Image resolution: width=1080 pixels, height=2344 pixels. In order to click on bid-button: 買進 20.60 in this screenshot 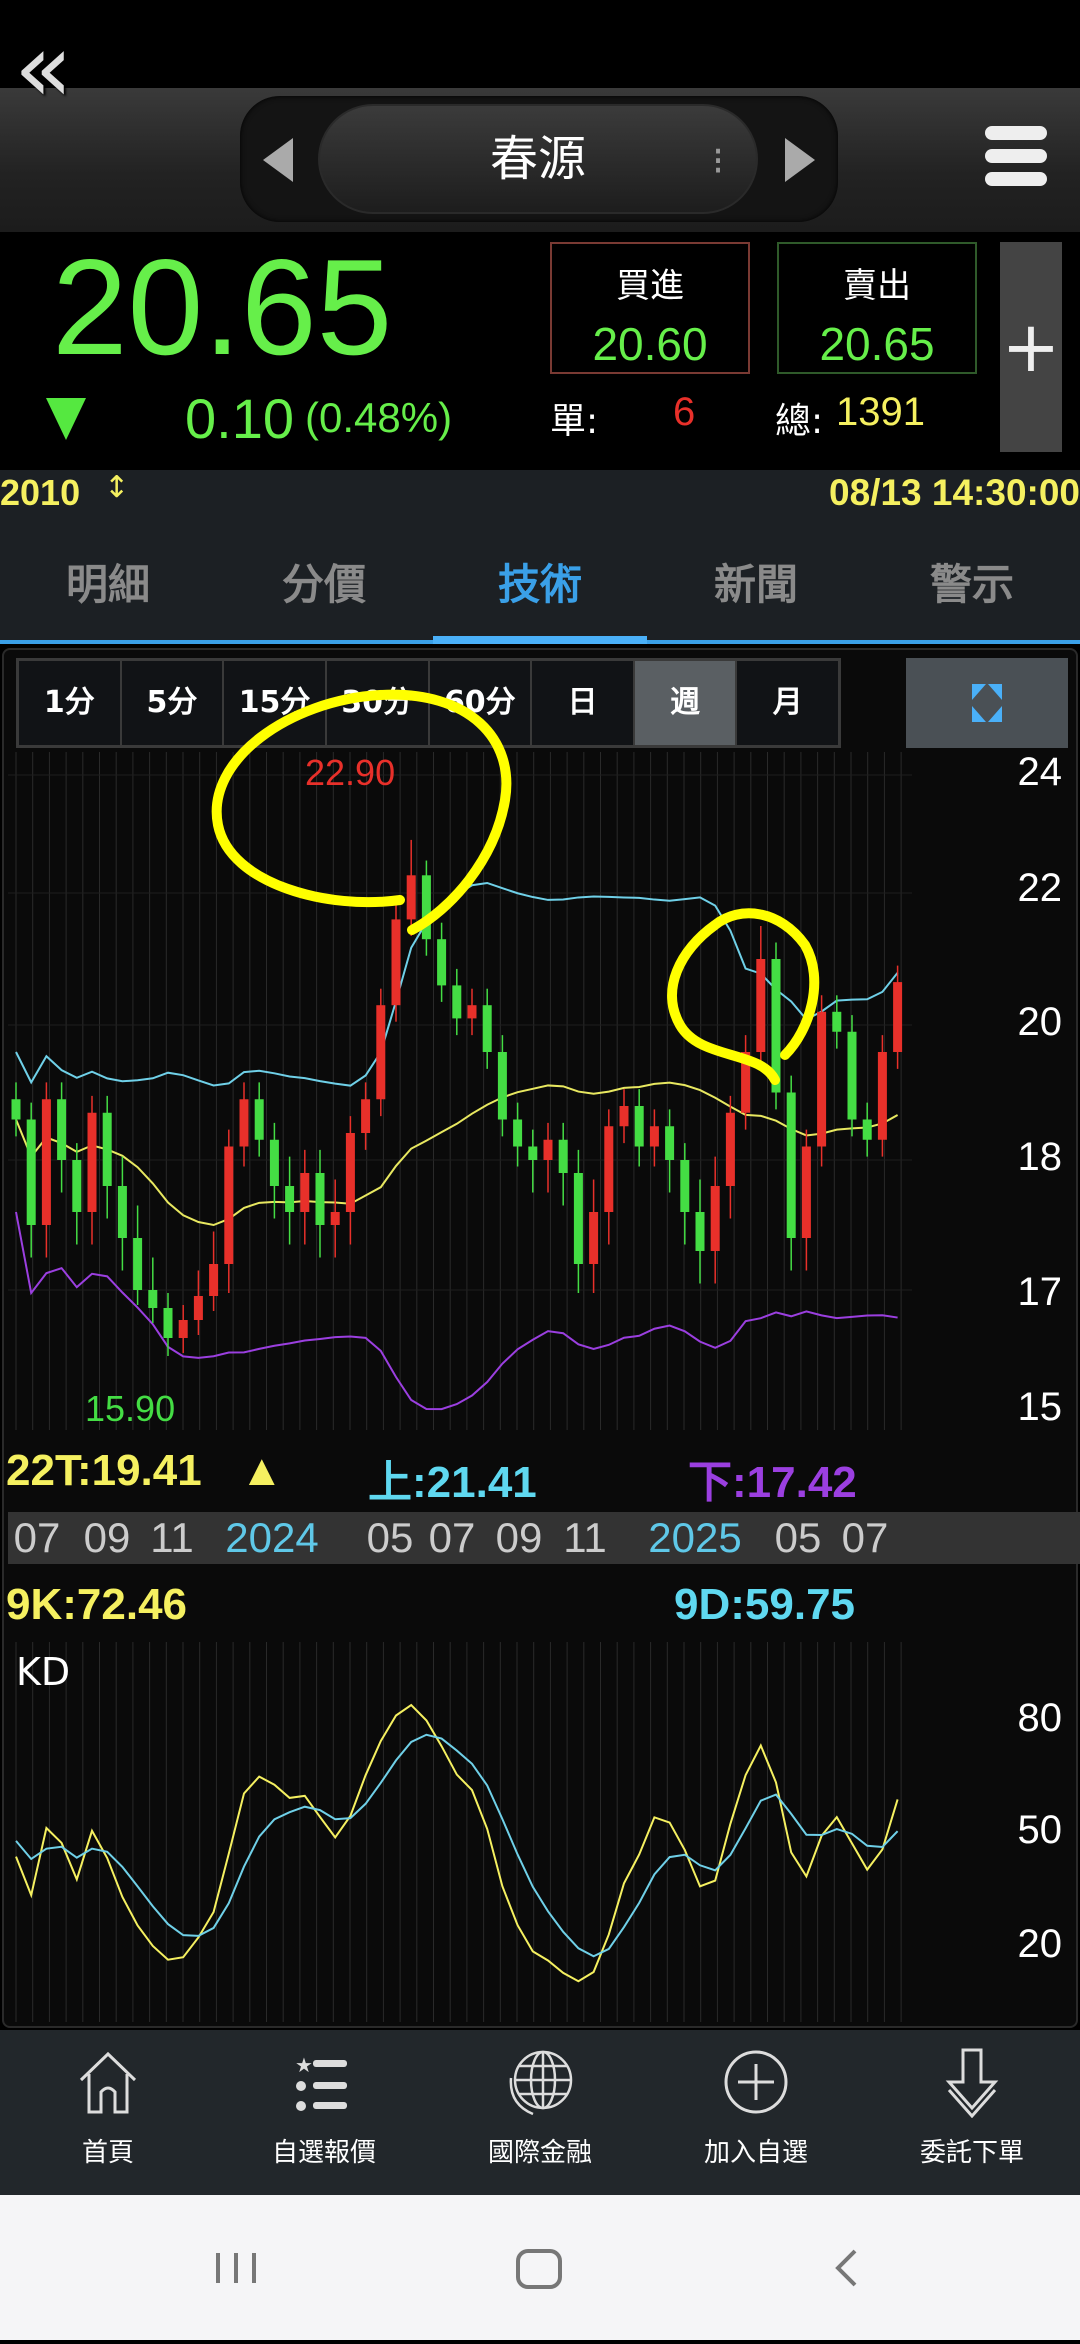, I will do `click(650, 308)`.